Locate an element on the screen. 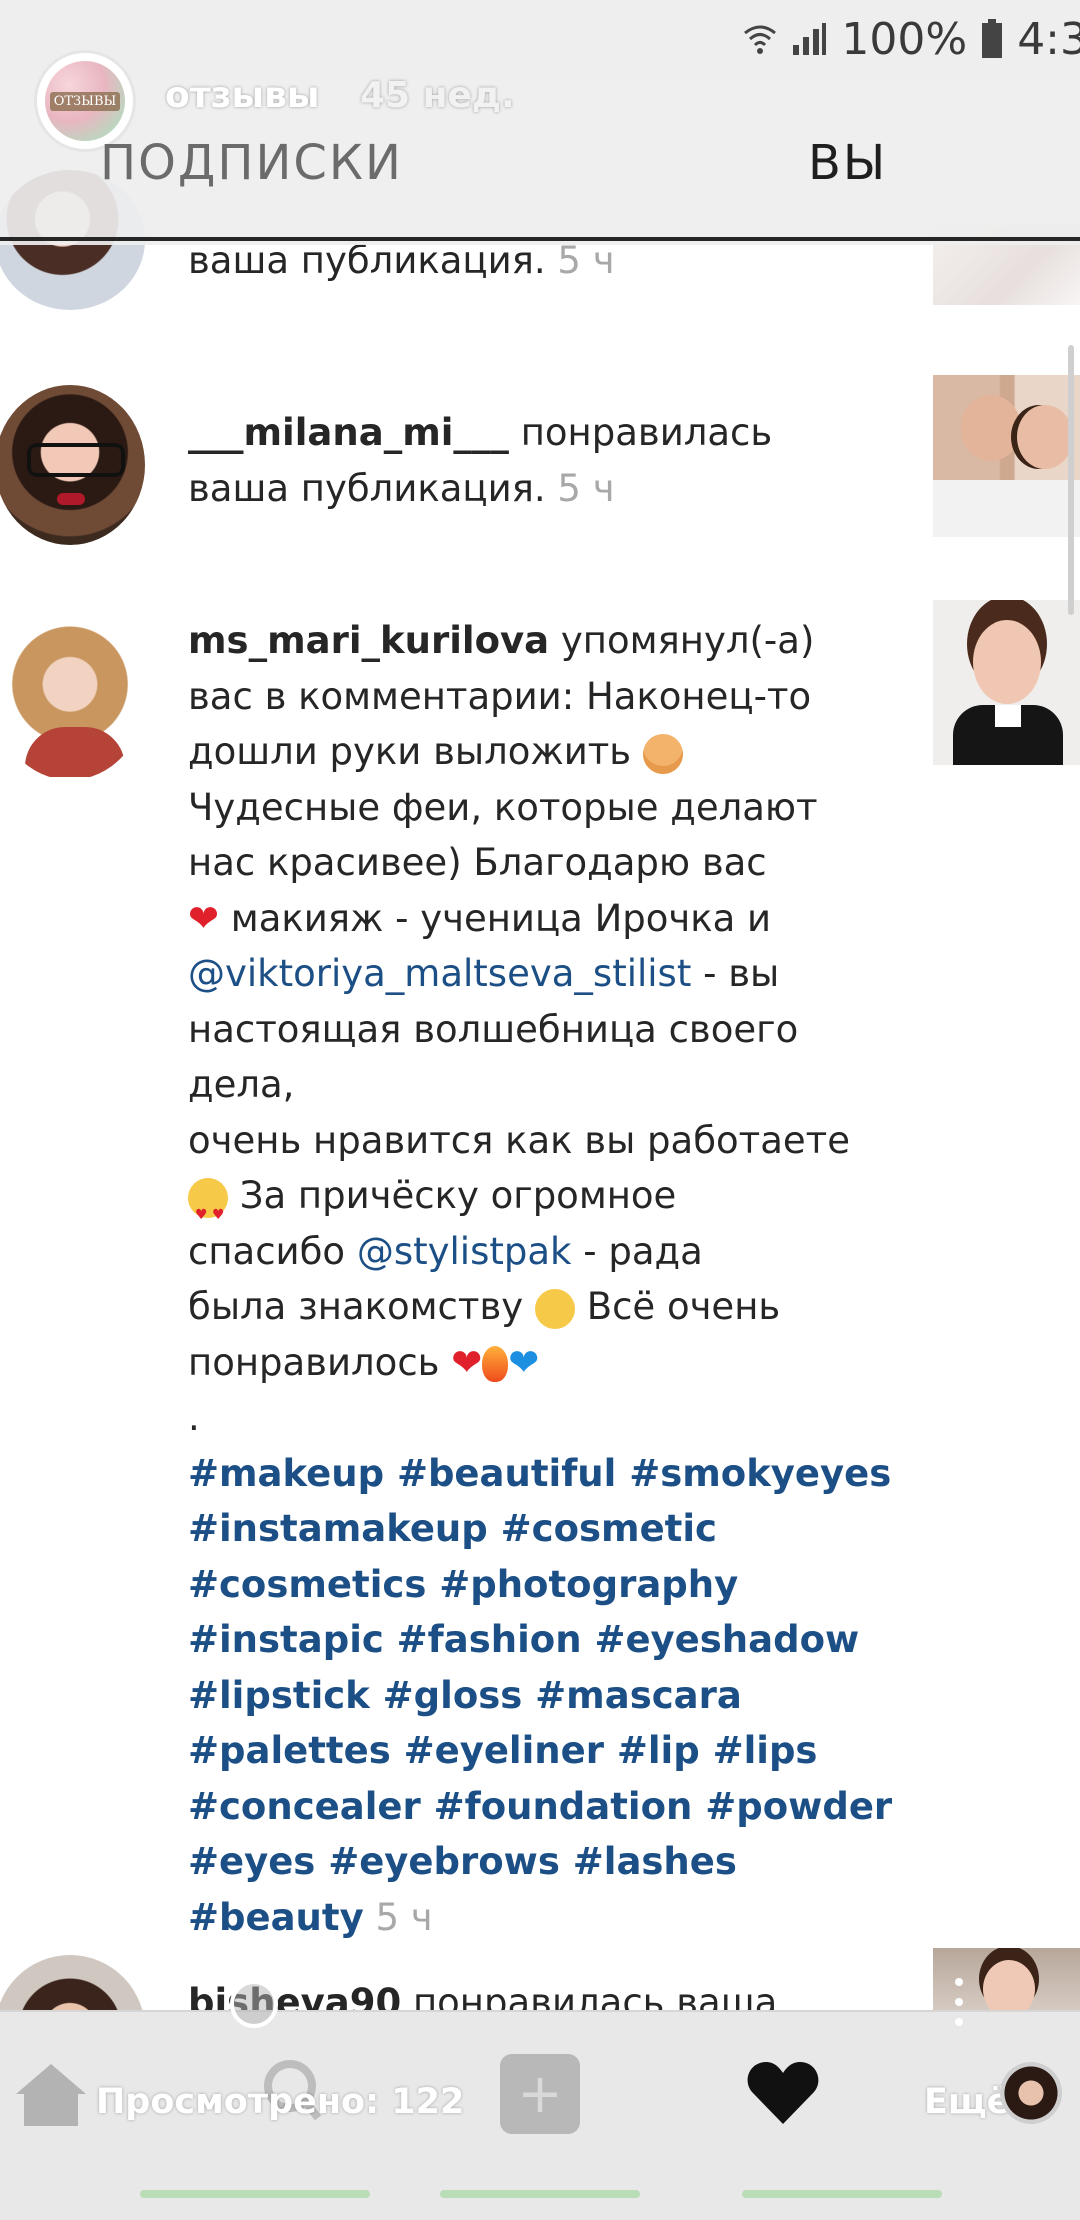 The width and height of the screenshot is (1080, 2220). signal-icon is located at coordinates (810, 39).